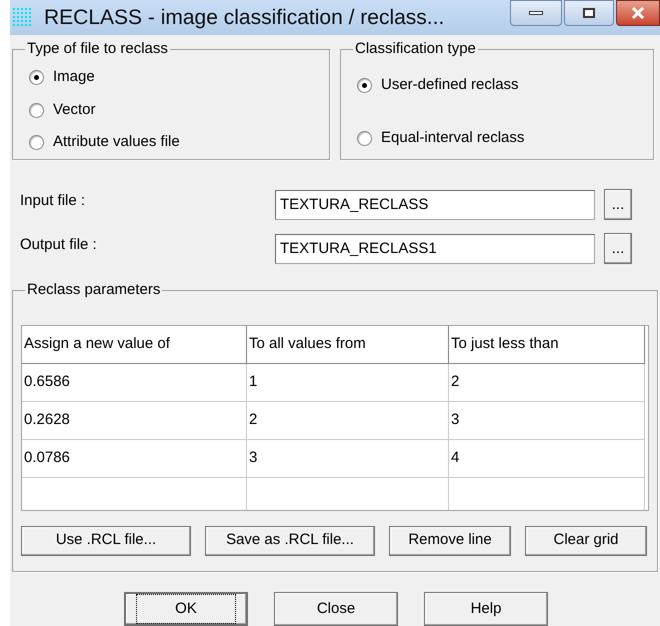 This screenshot has height=626, width=660. Describe the element at coordinates (134, 383) in the screenshot. I see `table-cell: 0.6586` at that location.